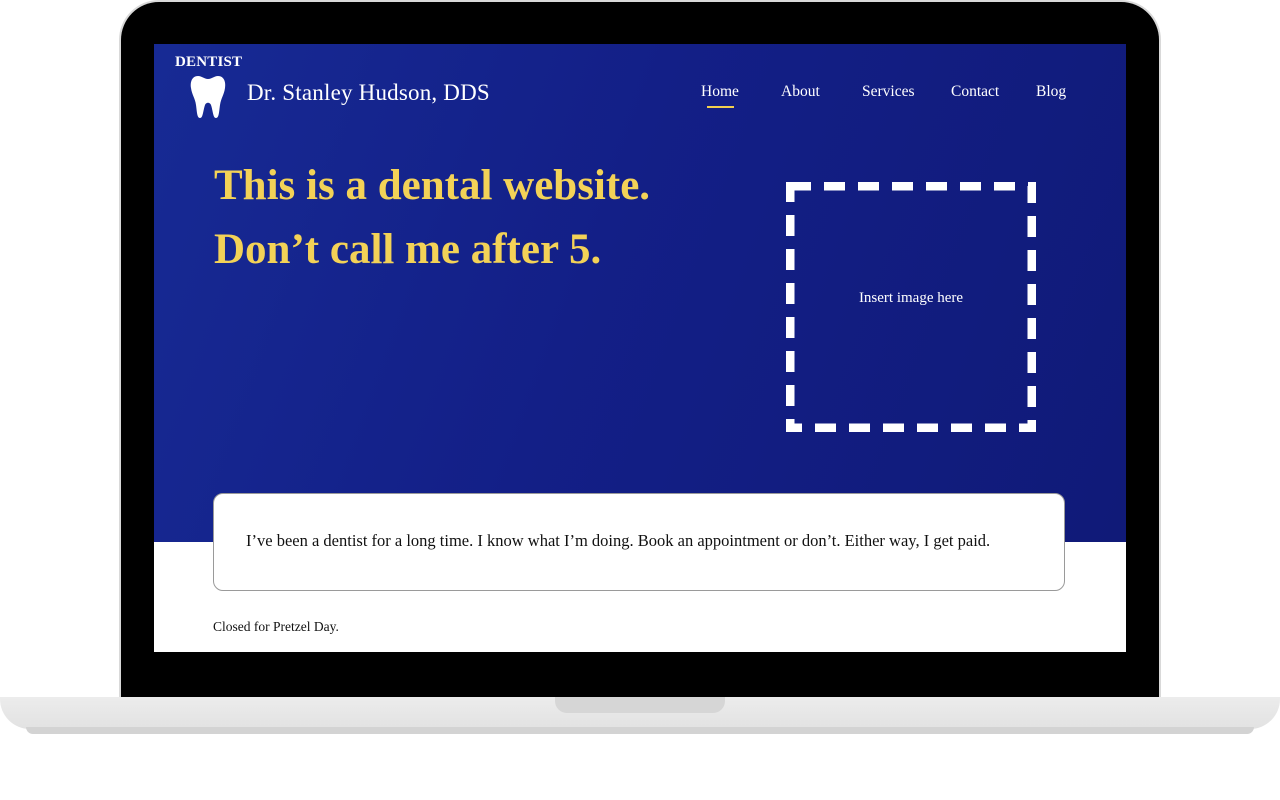 The width and height of the screenshot is (1280, 800). Describe the element at coordinates (800, 92) in the screenshot. I see `nav-about: About` at that location.